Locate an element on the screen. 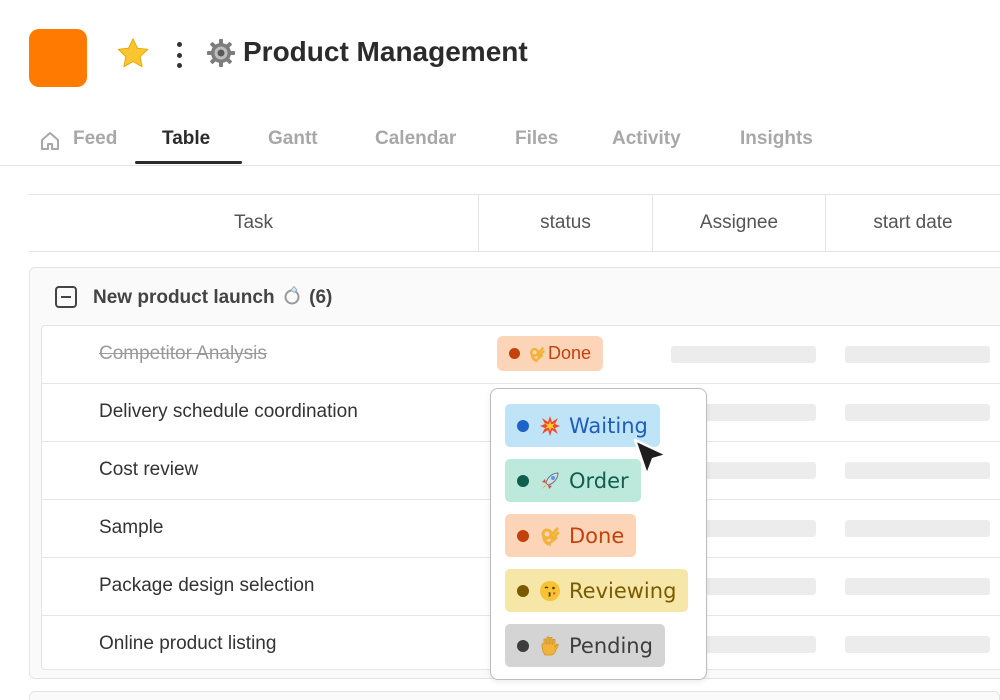 The image size is (1000, 700). status-option-reviewing: Reviewing is located at coordinates (597, 590).